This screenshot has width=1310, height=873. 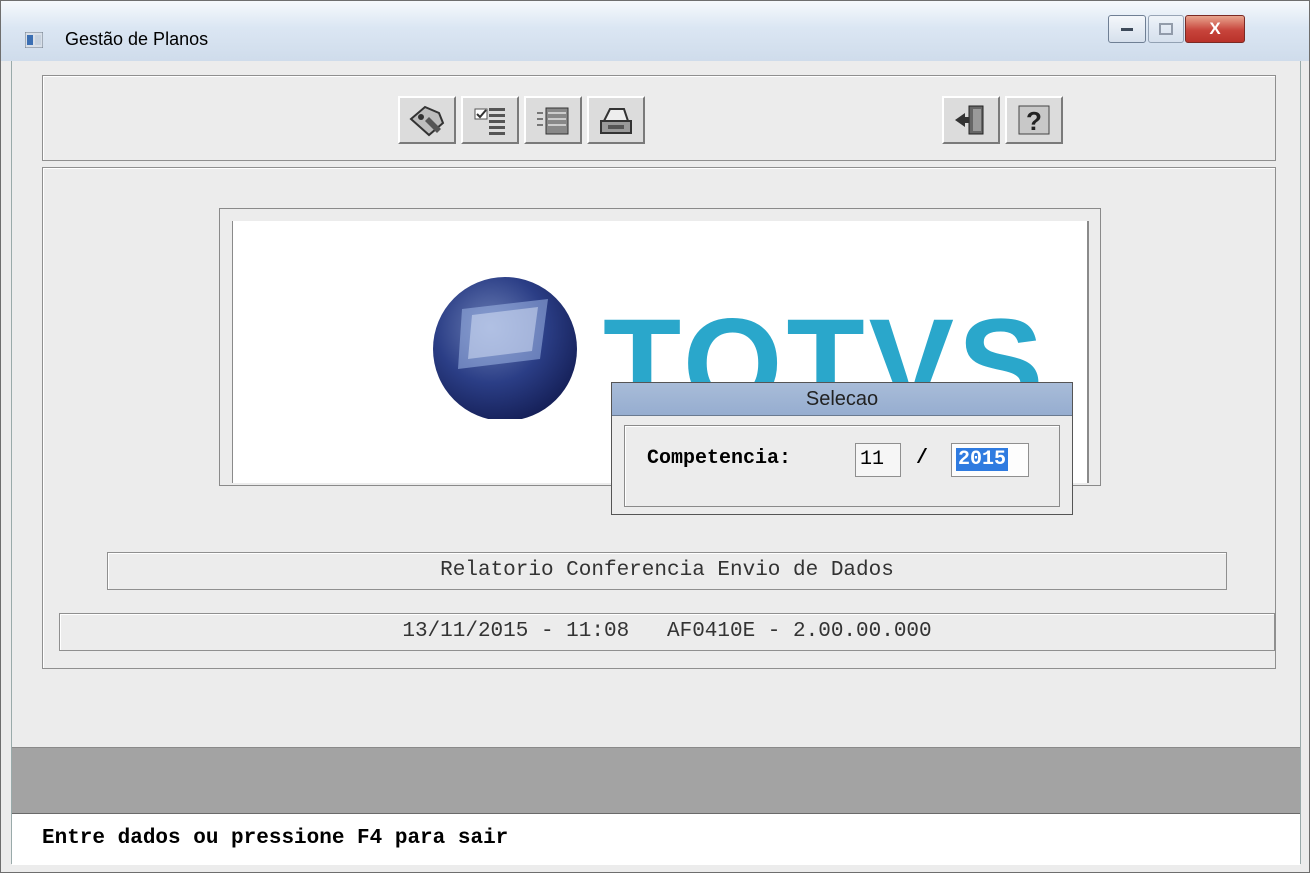 What do you see at coordinates (659, 118) in the screenshot?
I see `toolbar: ?` at bounding box center [659, 118].